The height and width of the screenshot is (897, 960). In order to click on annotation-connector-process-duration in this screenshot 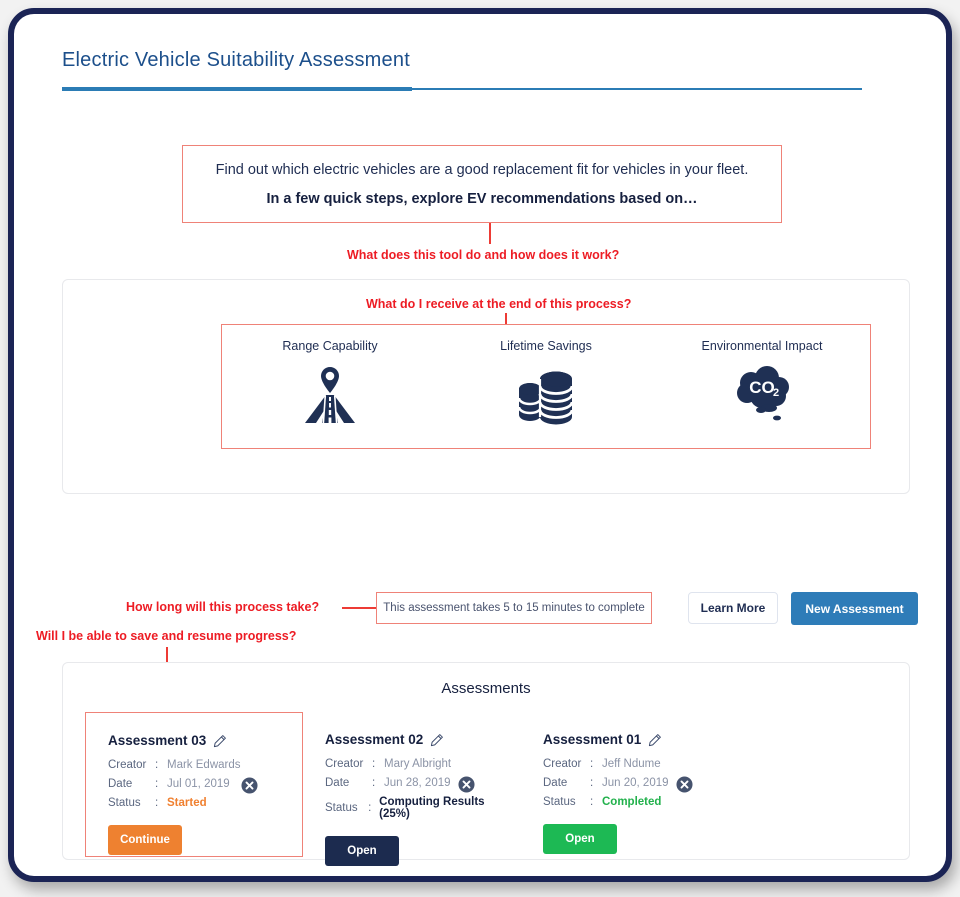, I will do `click(359, 608)`.